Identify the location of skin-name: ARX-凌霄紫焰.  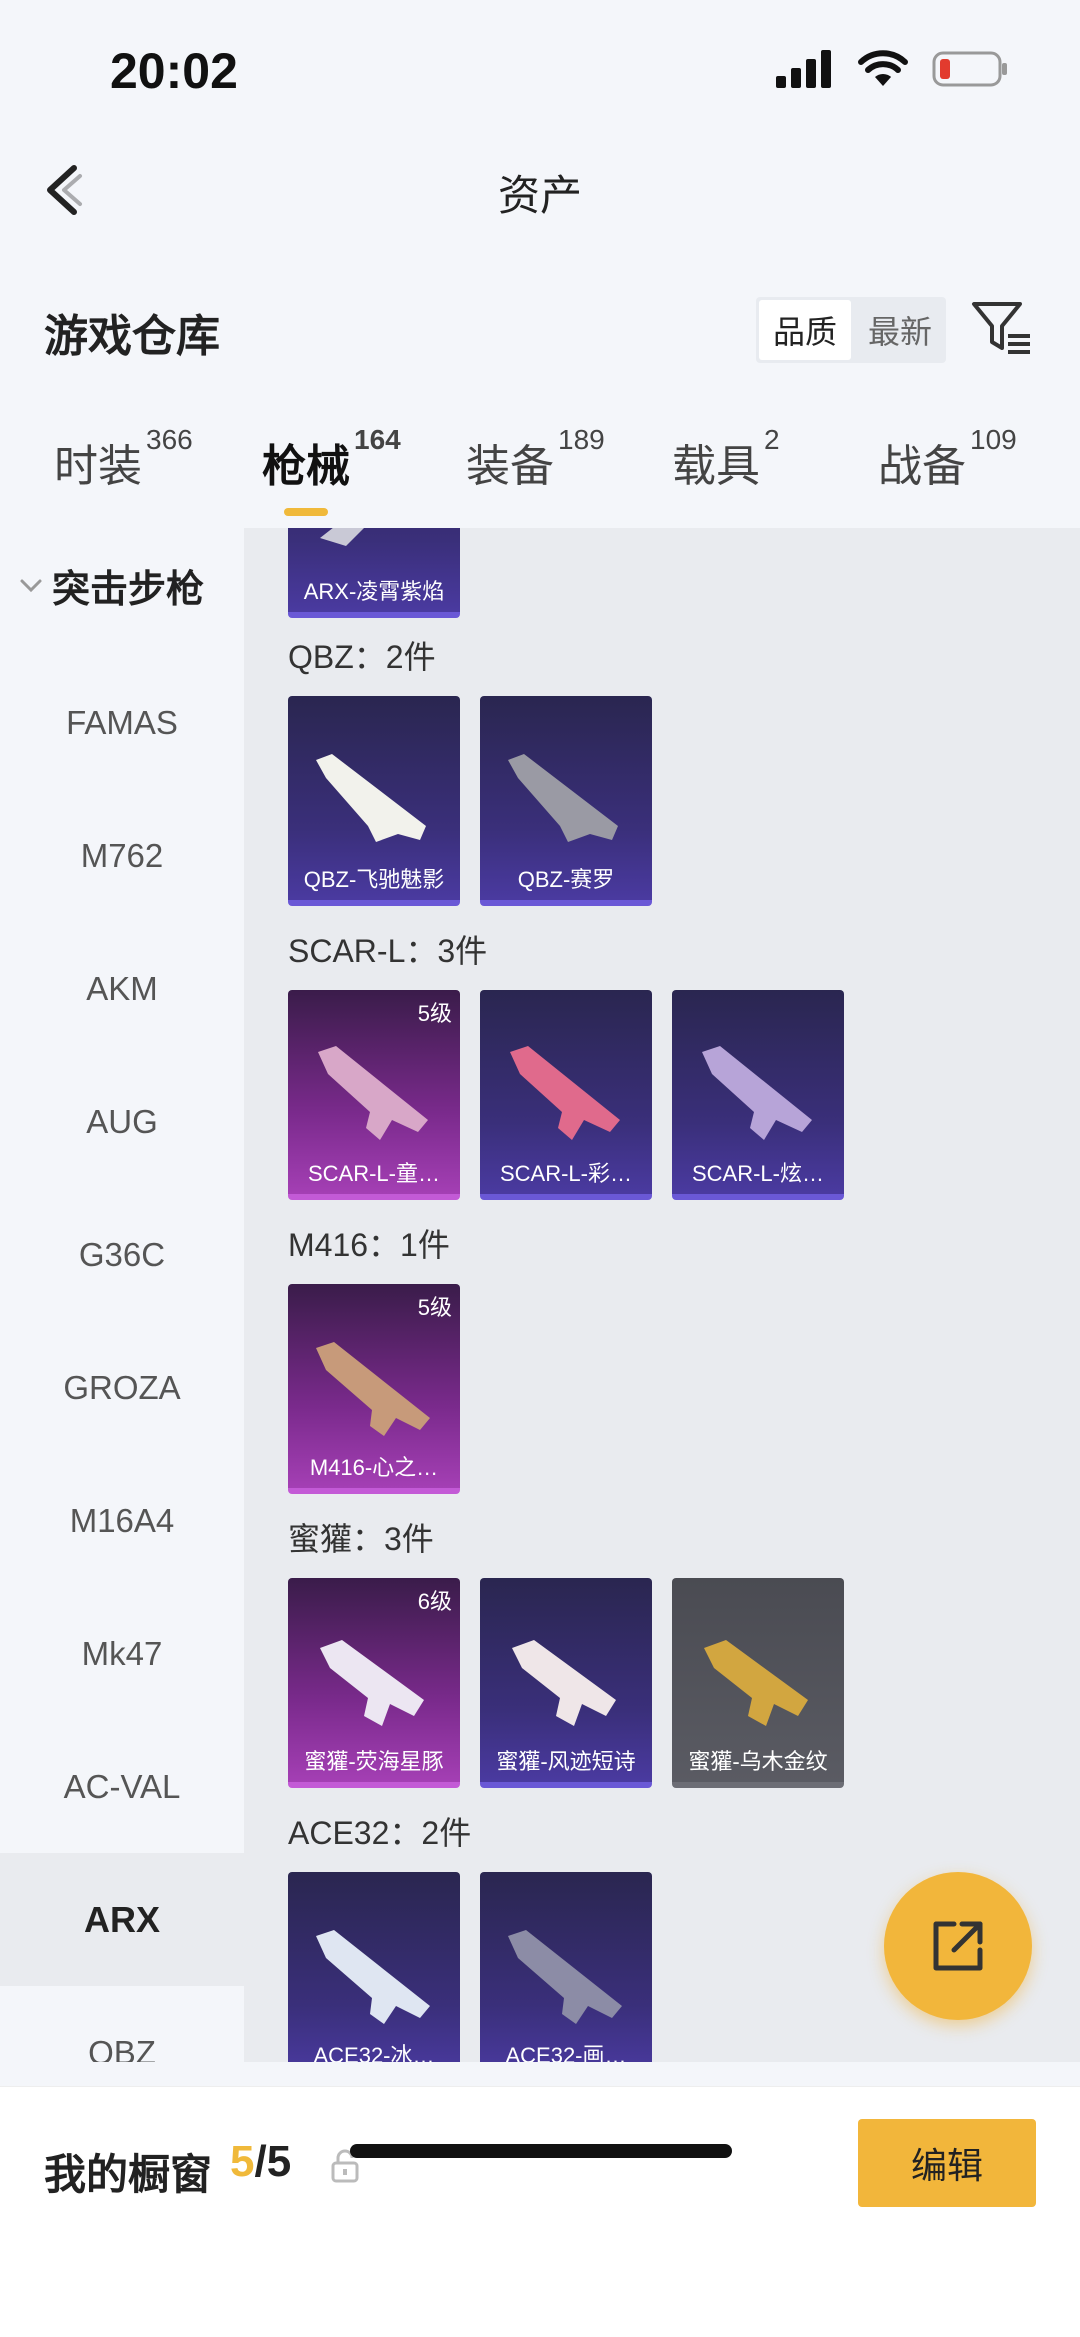
(374, 591).